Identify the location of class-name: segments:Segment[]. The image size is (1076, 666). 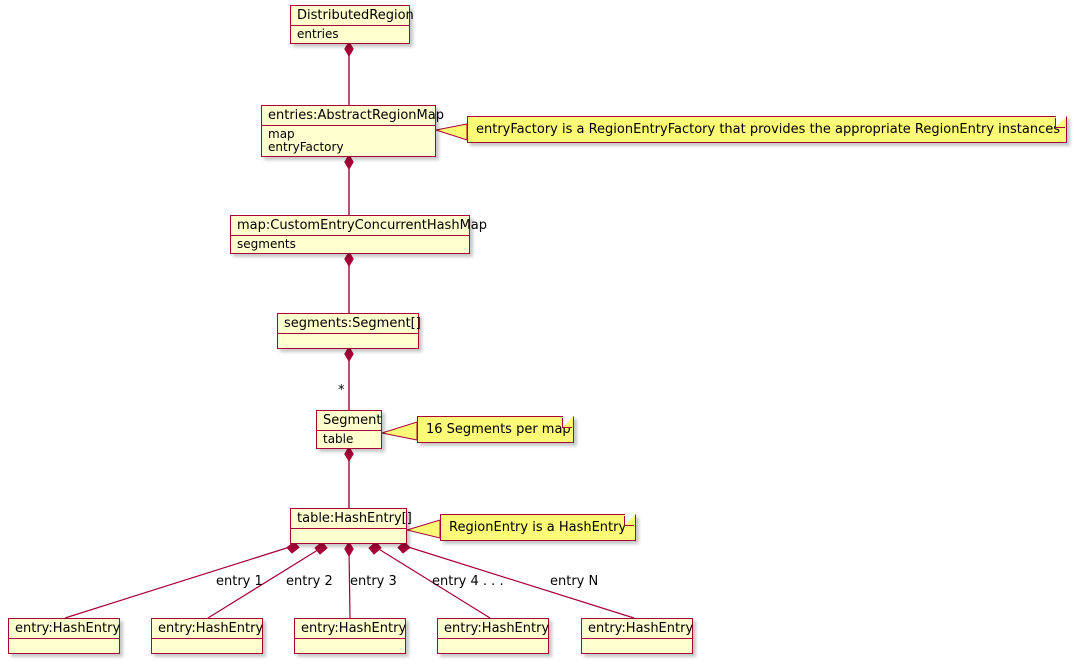
(349, 324).